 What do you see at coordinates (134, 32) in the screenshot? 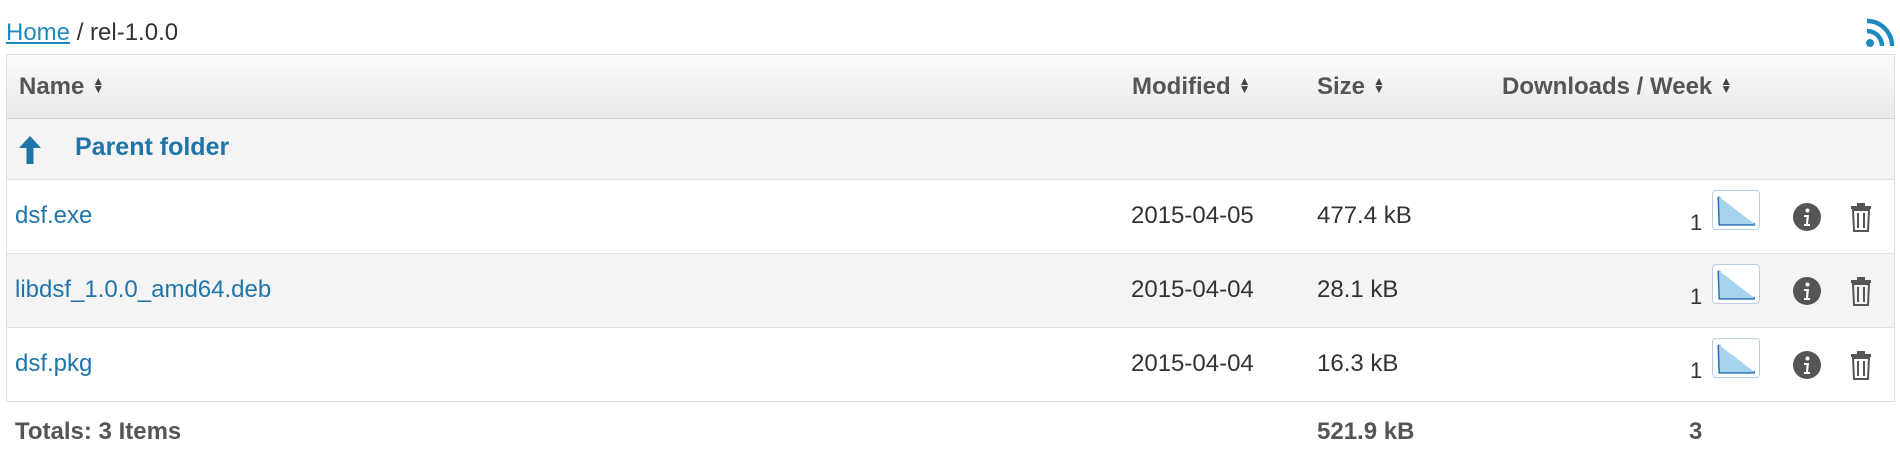
I see `breadcrumb-current: rel-1.0.0` at bounding box center [134, 32].